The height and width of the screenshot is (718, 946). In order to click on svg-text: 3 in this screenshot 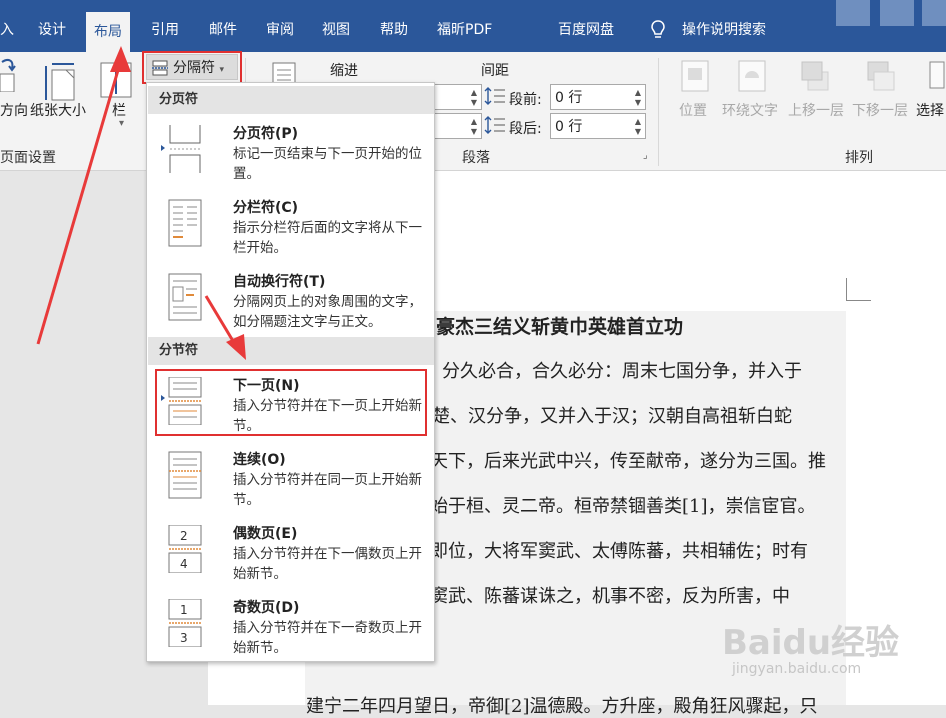, I will do `click(184, 638)`.